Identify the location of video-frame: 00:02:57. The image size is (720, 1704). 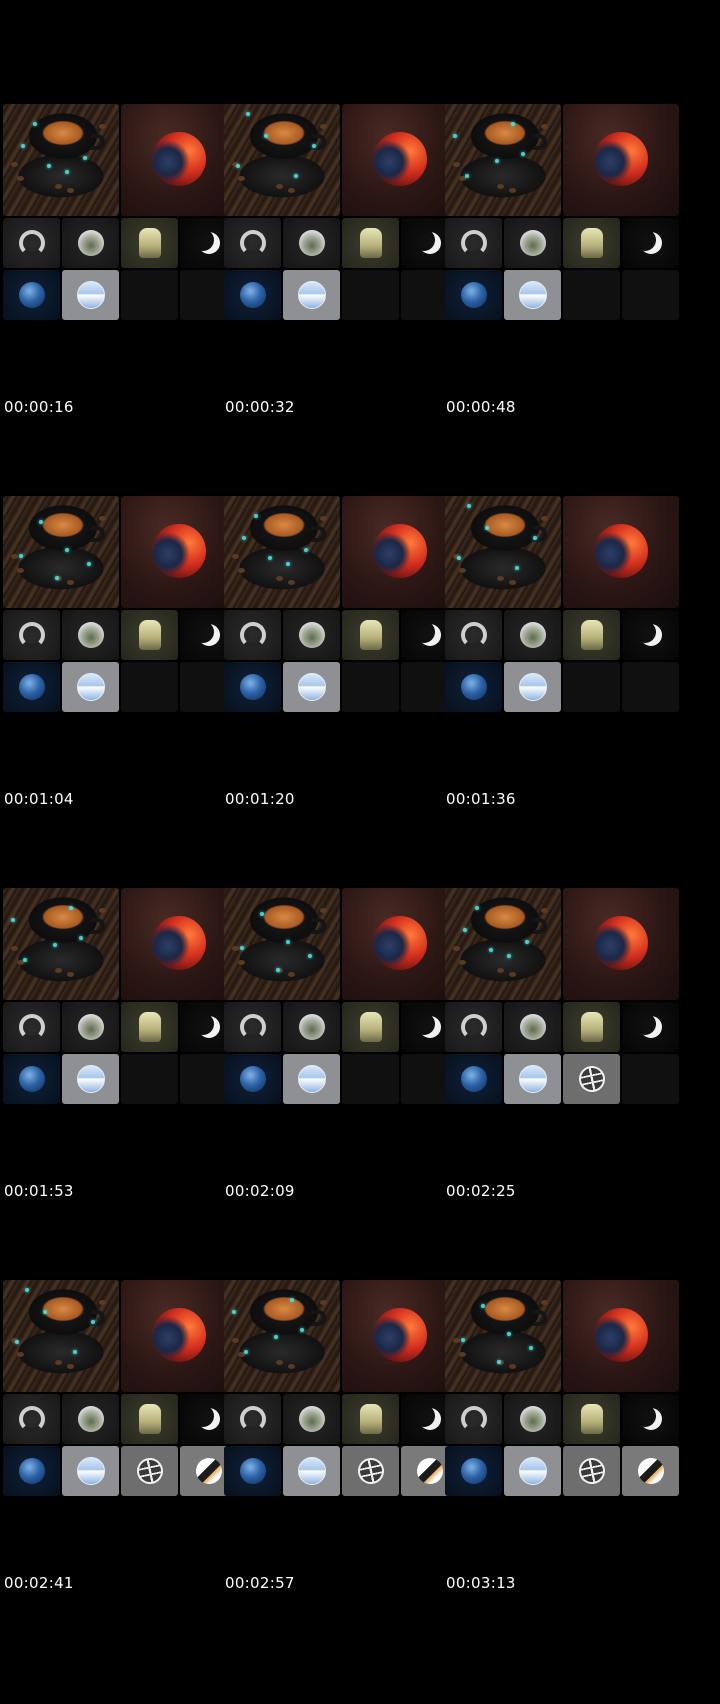
(341, 1389).